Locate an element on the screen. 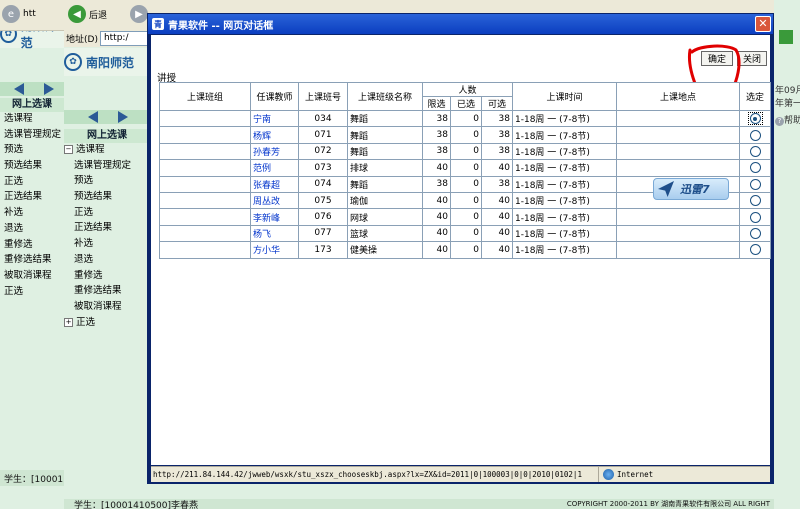 The height and width of the screenshot is (509, 800). header-time: 上课时间 is located at coordinates (564, 96).